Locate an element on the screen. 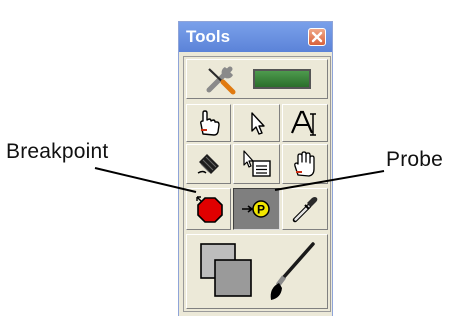  object-shortcut-menu-tool is located at coordinates (256, 164).